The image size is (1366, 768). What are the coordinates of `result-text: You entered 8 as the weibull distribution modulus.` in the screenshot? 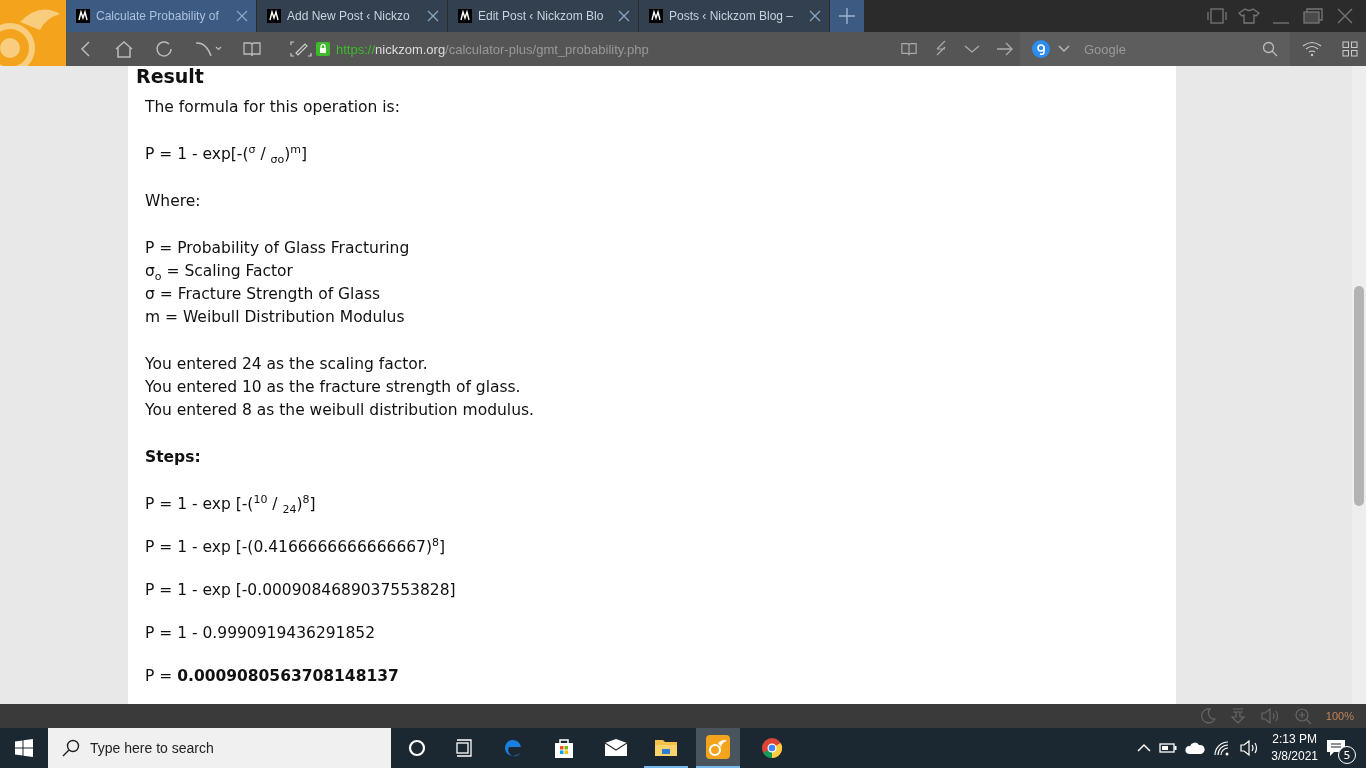 It's located at (340, 410).